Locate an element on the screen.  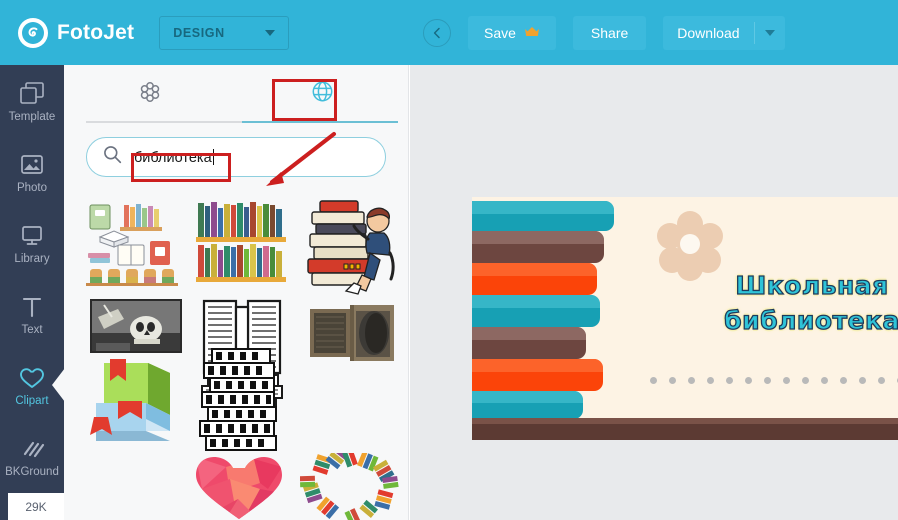
sidebar-item-label: Text is located at coordinates (32, 330).